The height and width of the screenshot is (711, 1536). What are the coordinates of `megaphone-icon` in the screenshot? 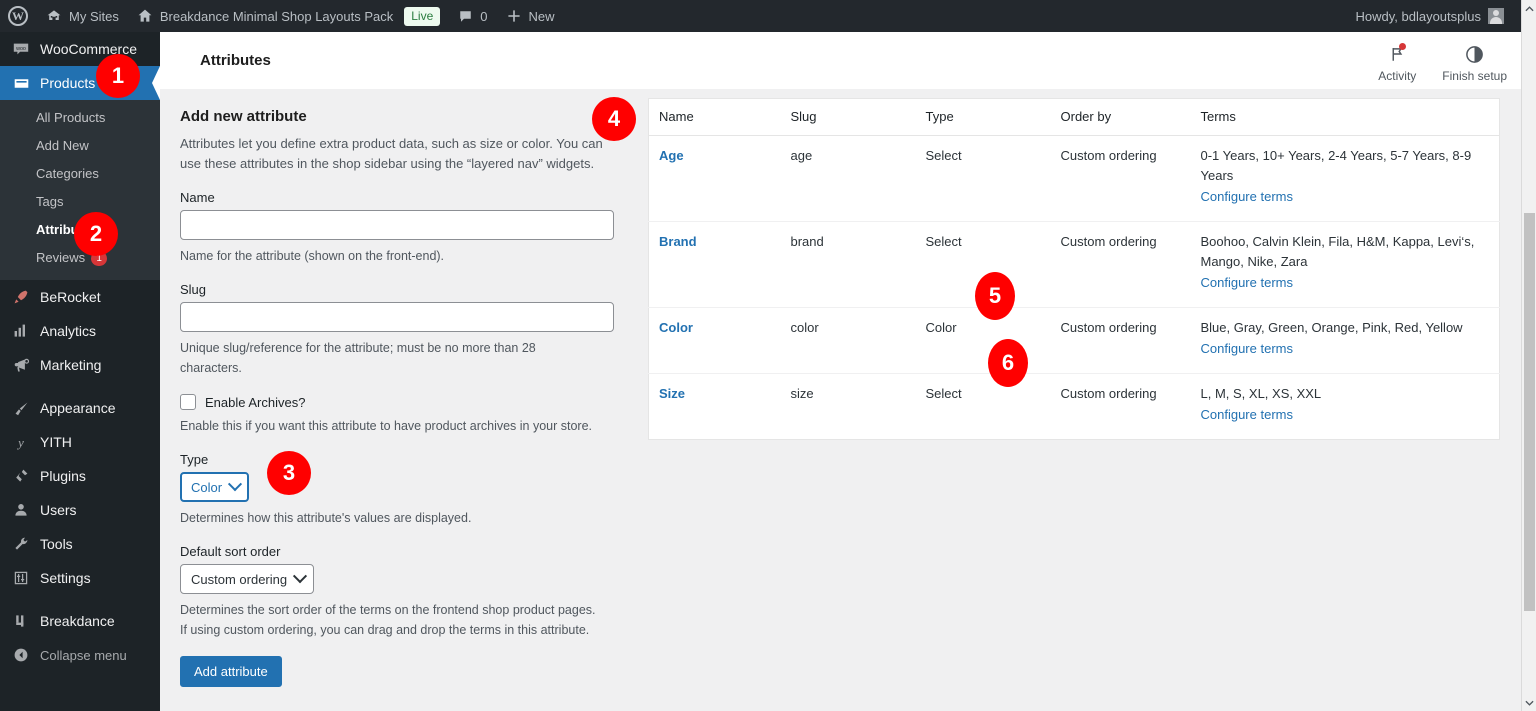 It's located at (21, 365).